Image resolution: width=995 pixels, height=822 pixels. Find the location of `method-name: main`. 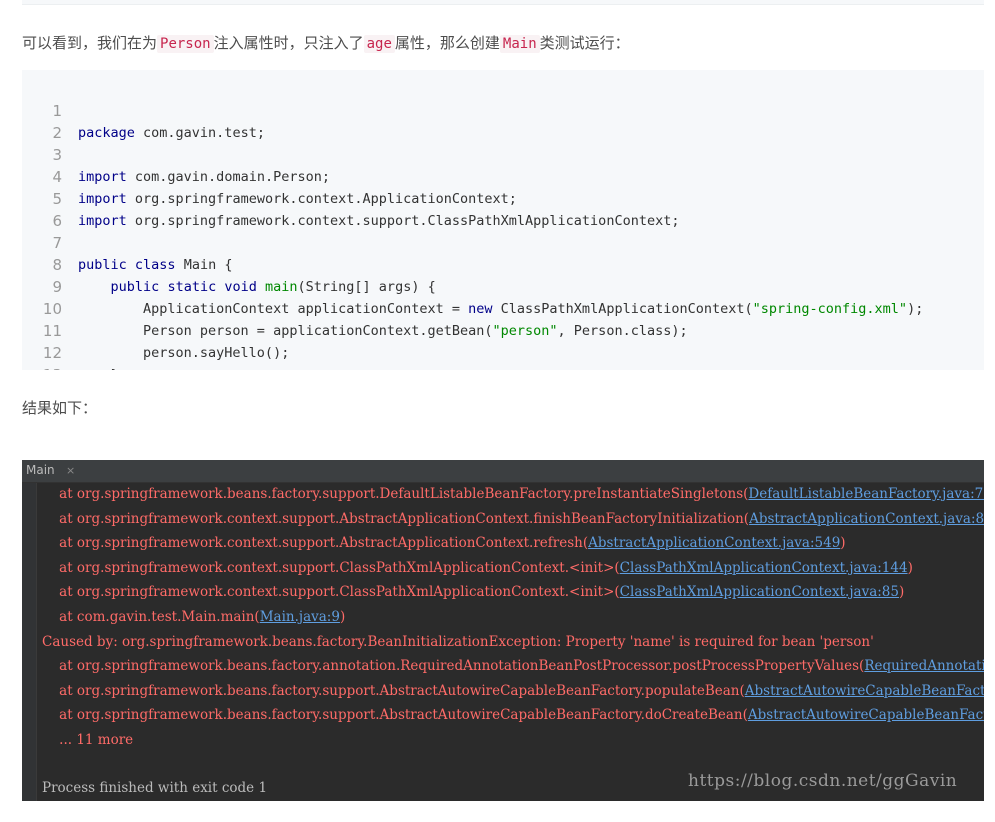

method-name: main is located at coordinates (281, 287).